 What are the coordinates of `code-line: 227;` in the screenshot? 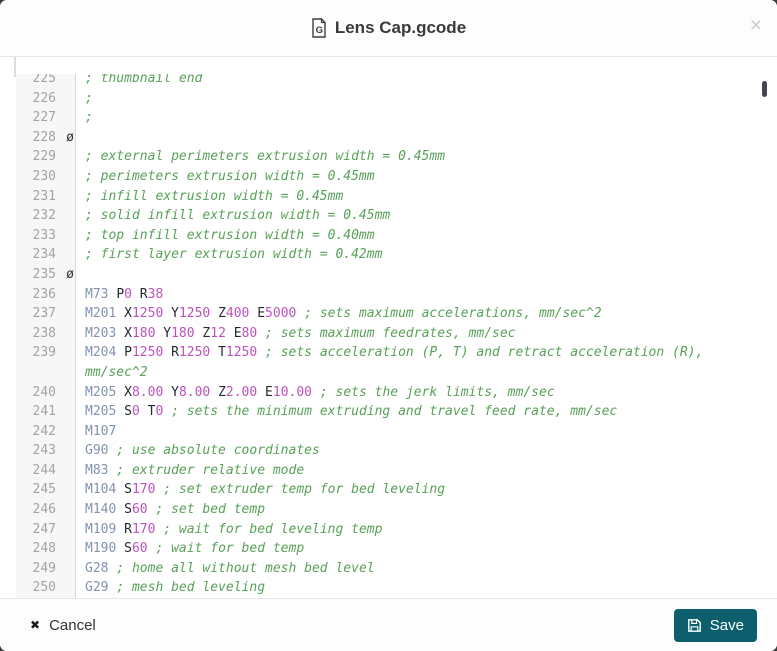 It's located at (383, 118).